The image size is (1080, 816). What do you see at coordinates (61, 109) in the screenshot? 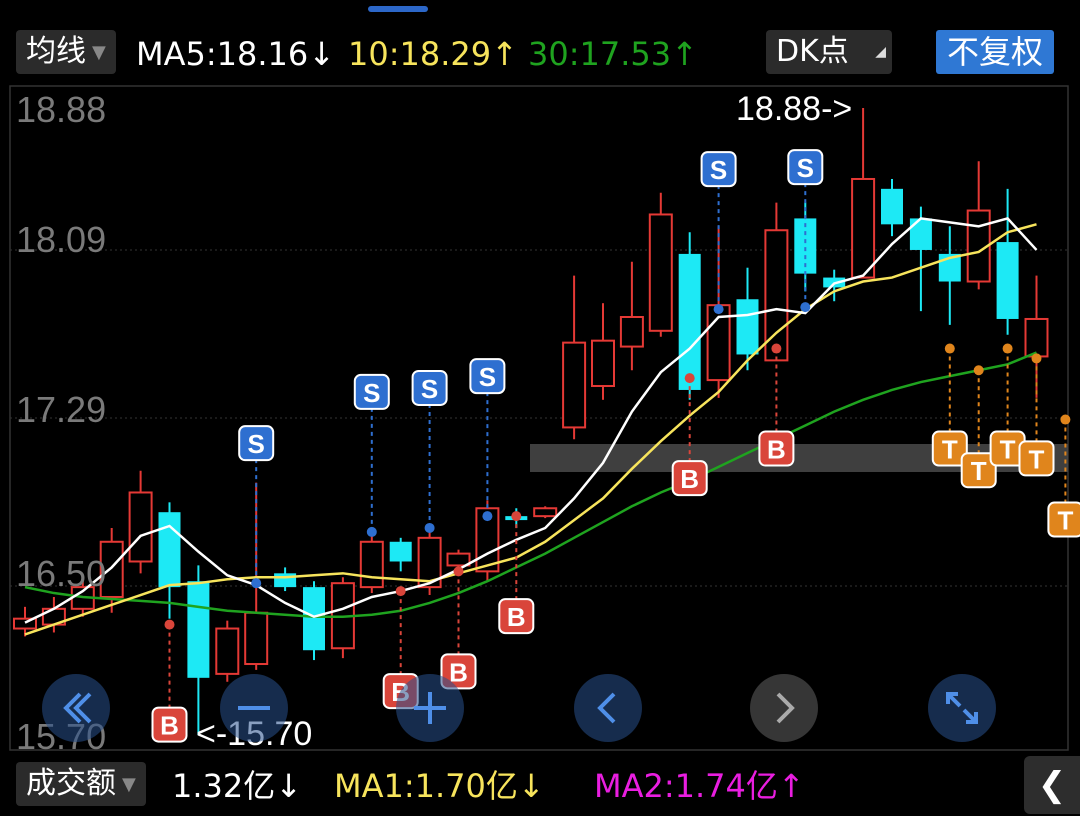
I see `y-tick-label: 18.88` at bounding box center [61, 109].